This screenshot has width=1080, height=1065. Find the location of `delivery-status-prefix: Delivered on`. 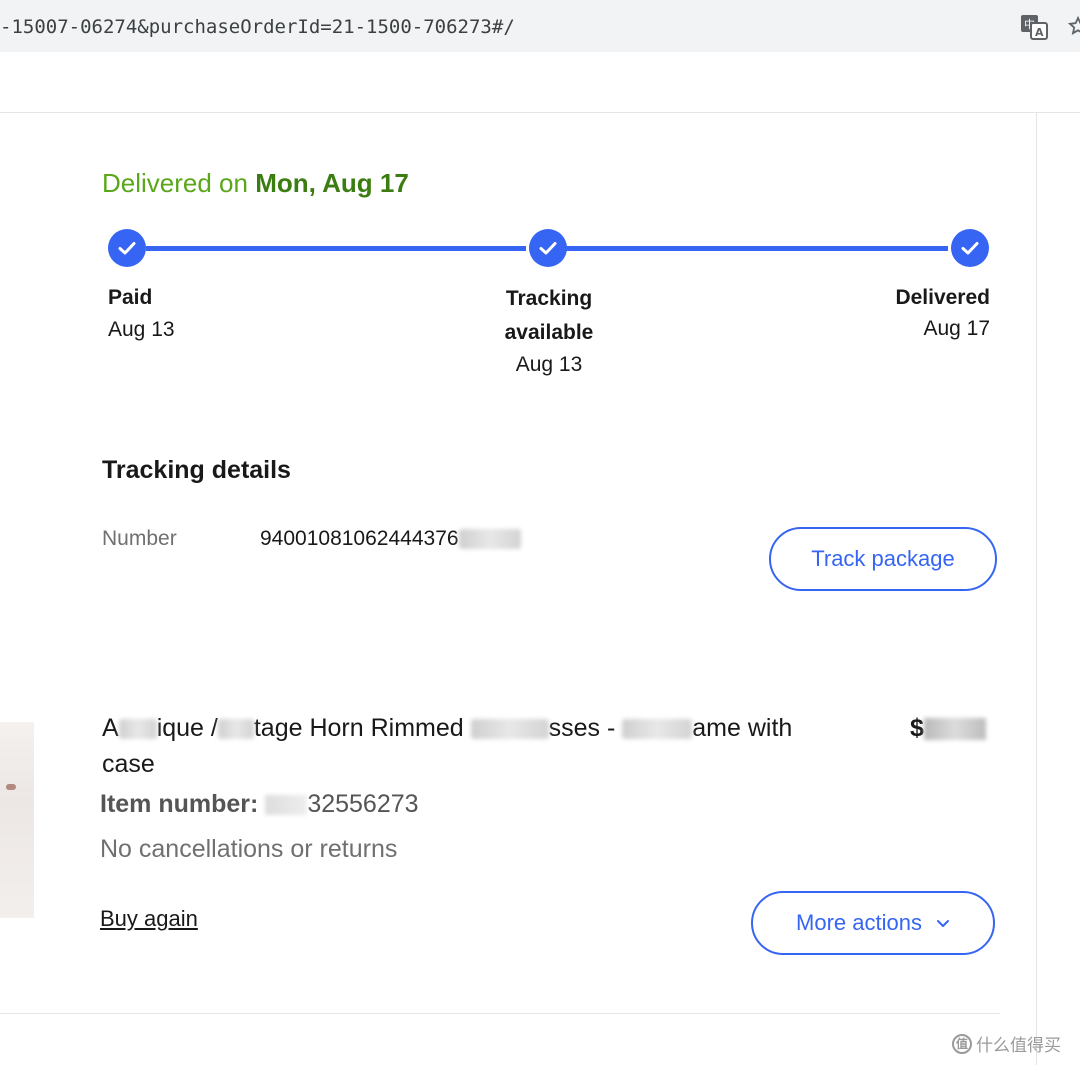

delivery-status-prefix: Delivered on is located at coordinates (175, 183).